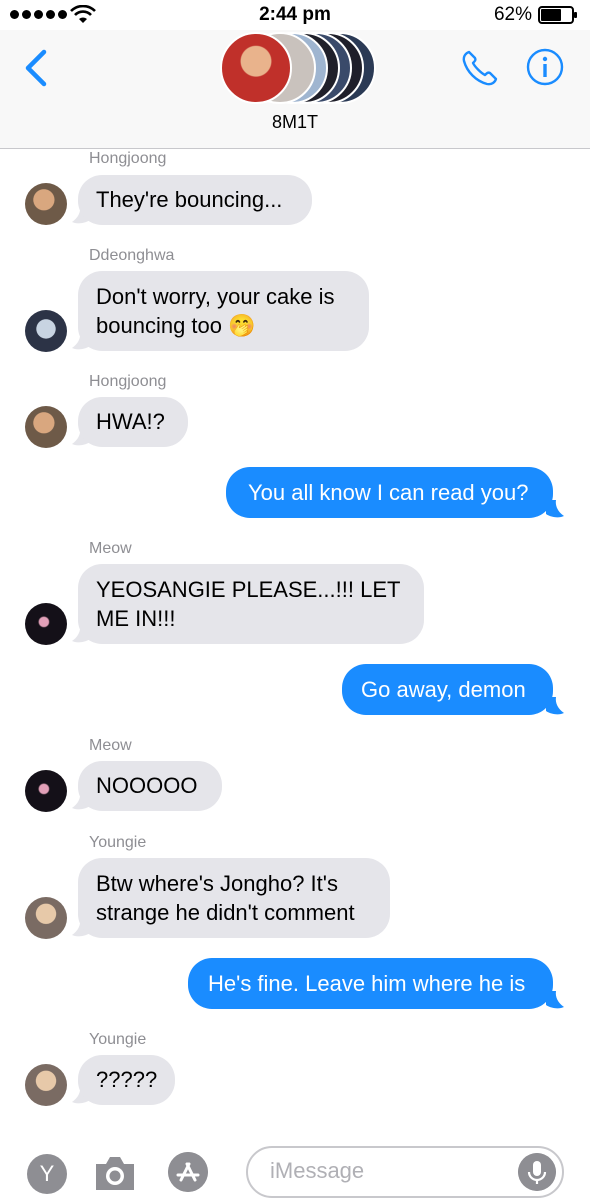 Image resolution: width=590 pixels, height=1200 pixels. I want to click on message-bubble: You all know I can read you?, so click(389, 492).